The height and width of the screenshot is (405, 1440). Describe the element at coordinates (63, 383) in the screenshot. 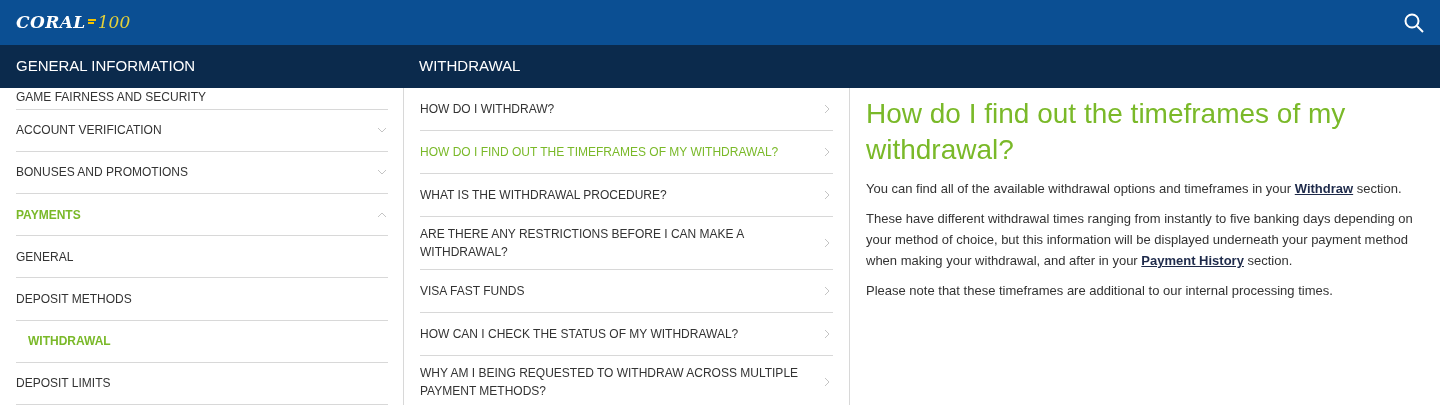

I see `sidebar-item: DEPOSIT LIMITS` at that location.